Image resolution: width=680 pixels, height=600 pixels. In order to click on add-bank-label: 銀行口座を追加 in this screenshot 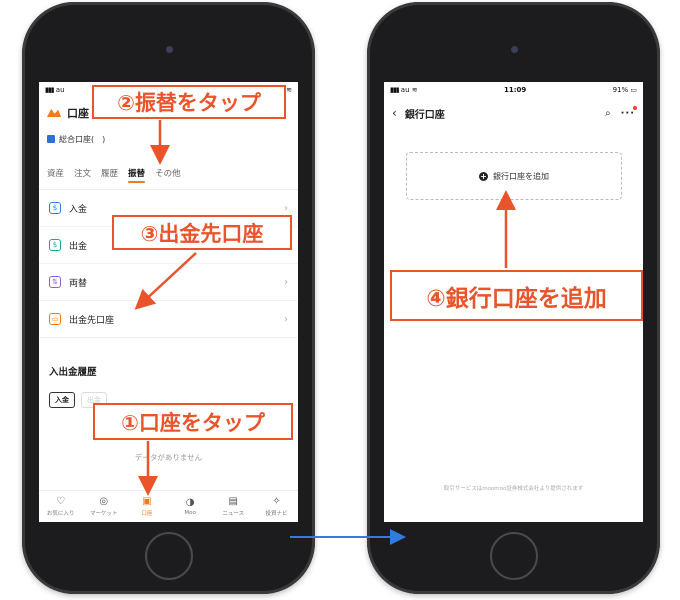, I will do `click(521, 176)`.